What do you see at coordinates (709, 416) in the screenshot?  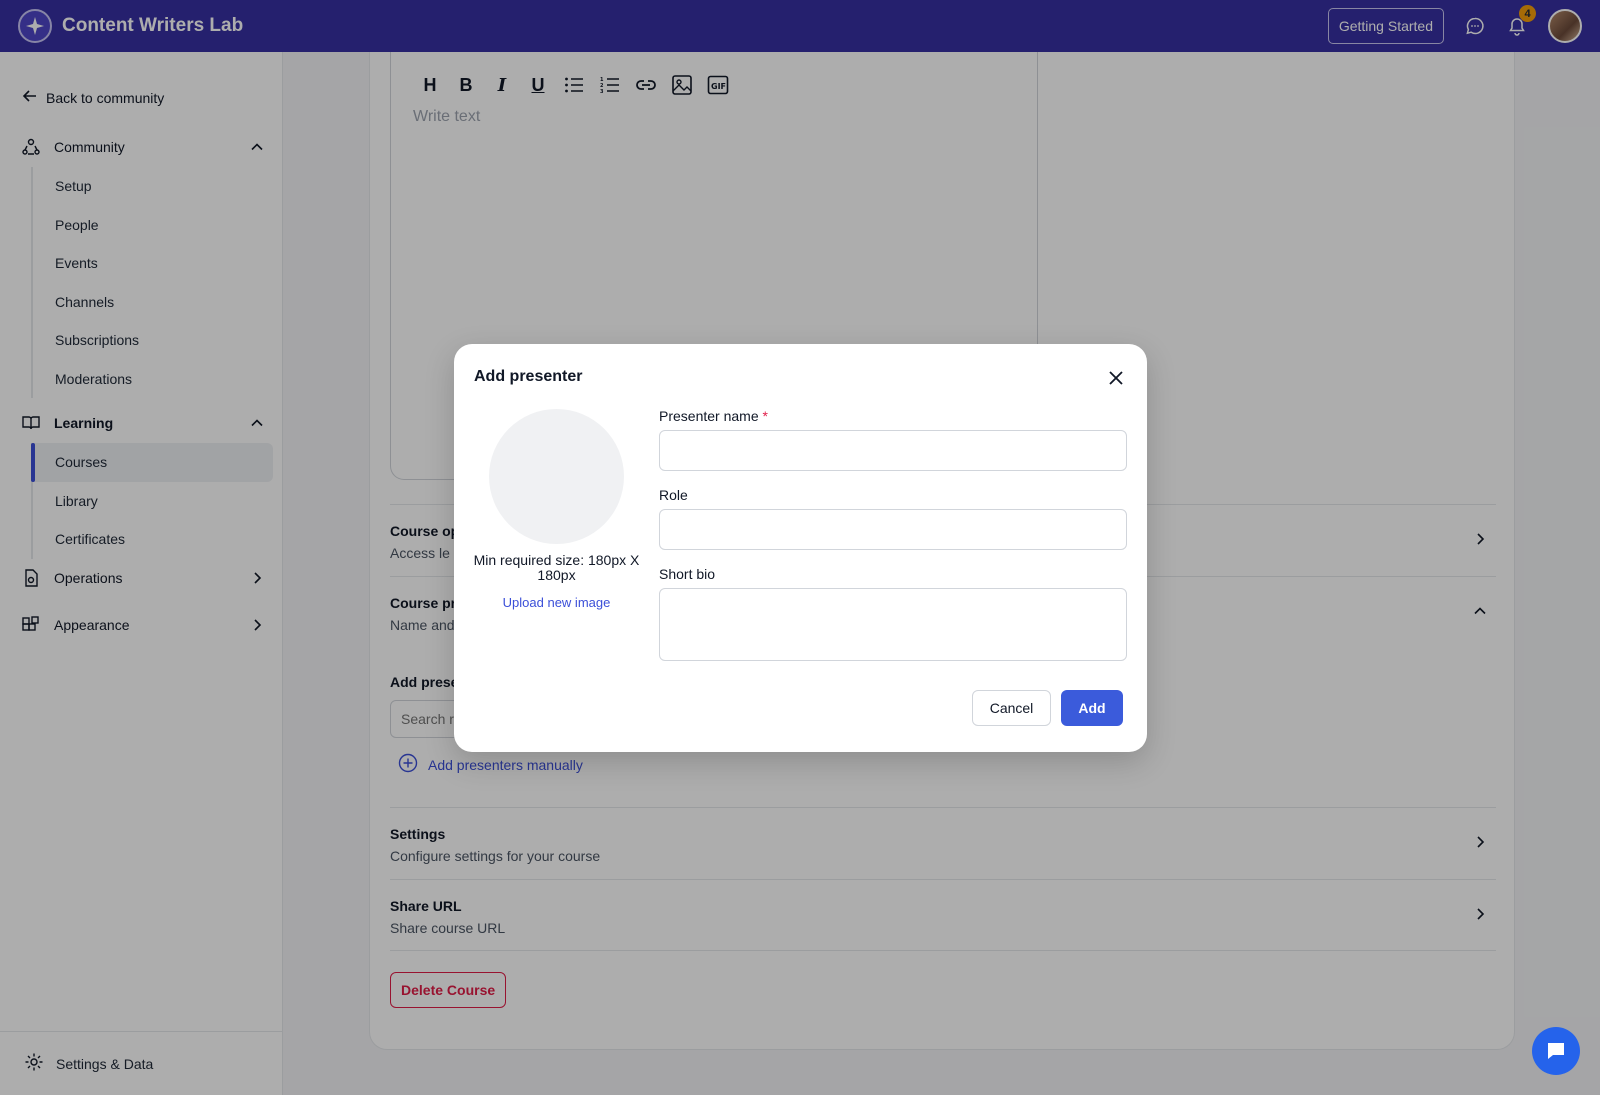 I see `presenter-name-text: Presenter name` at bounding box center [709, 416].